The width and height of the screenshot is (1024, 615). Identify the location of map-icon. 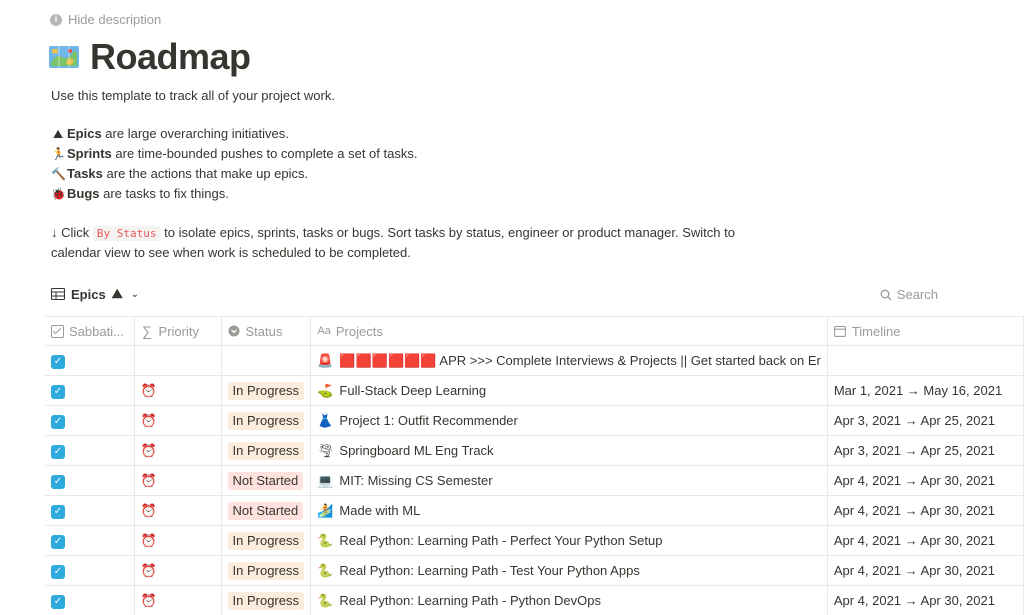
(64, 57).